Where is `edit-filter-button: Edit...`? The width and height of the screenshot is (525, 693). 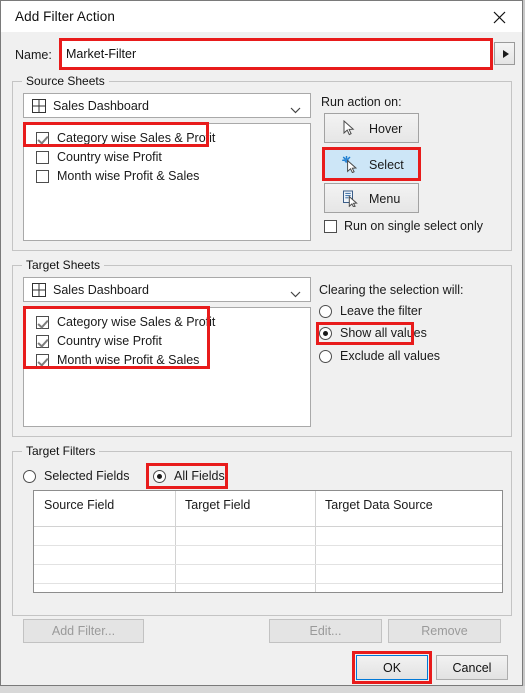 edit-filter-button: Edit... is located at coordinates (325, 631).